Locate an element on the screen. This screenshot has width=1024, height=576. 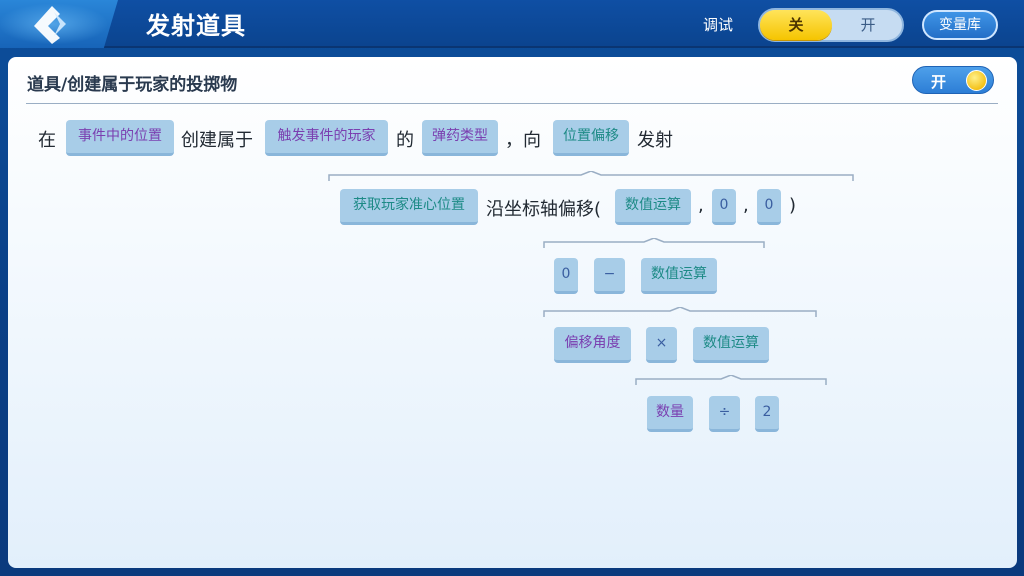
ammo-type-chip: 弹药类型 is located at coordinates (460, 138).